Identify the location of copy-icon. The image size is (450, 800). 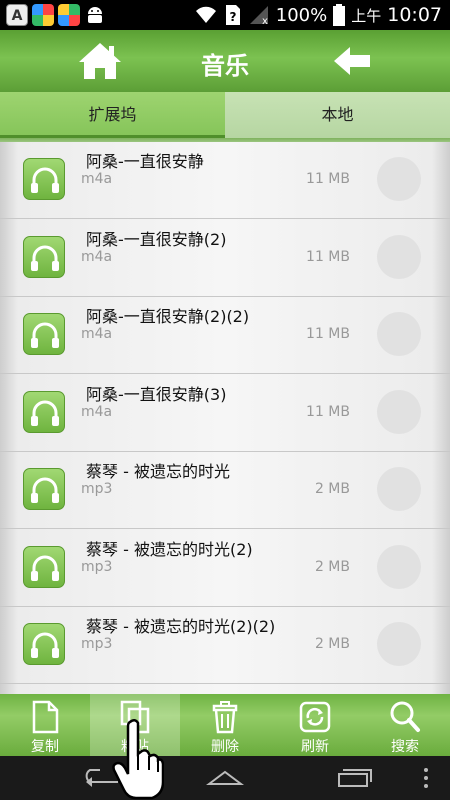
(45, 717).